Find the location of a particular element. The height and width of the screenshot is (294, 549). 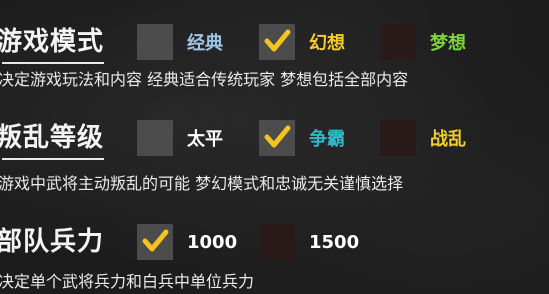

rebellion-option-hegemony: 争霸 is located at coordinates (302, 138).